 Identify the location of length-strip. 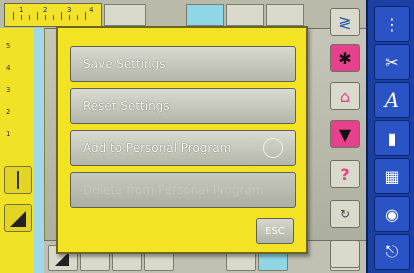
(39, 150).